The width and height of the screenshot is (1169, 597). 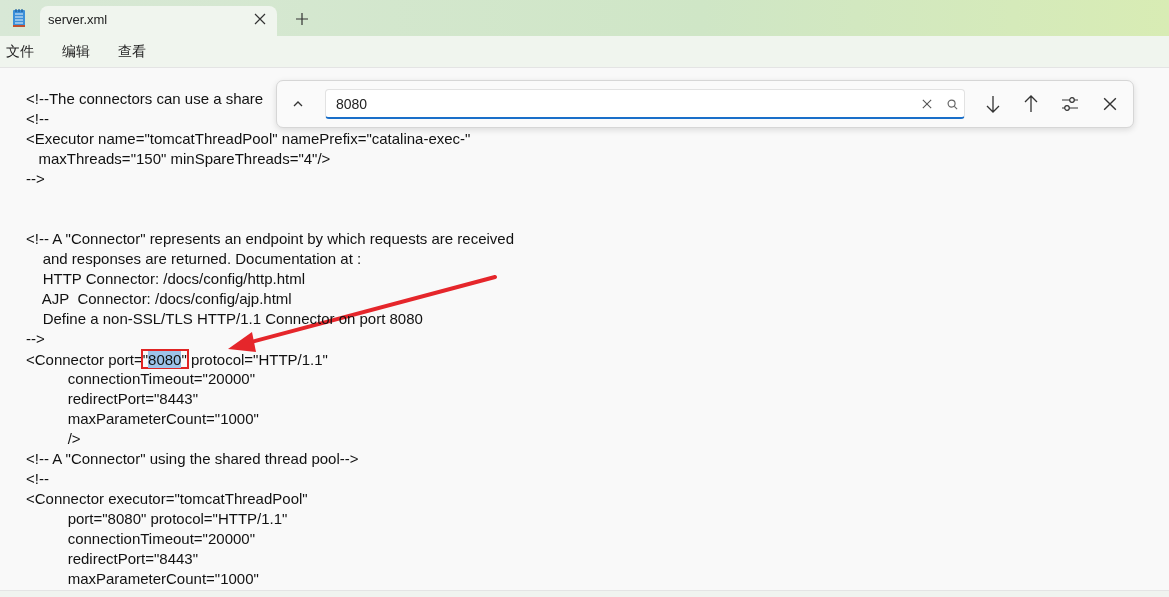 What do you see at coordinates (952, 104) in the screenshot?
I see `search-icon` at bounding box center [952, 104].